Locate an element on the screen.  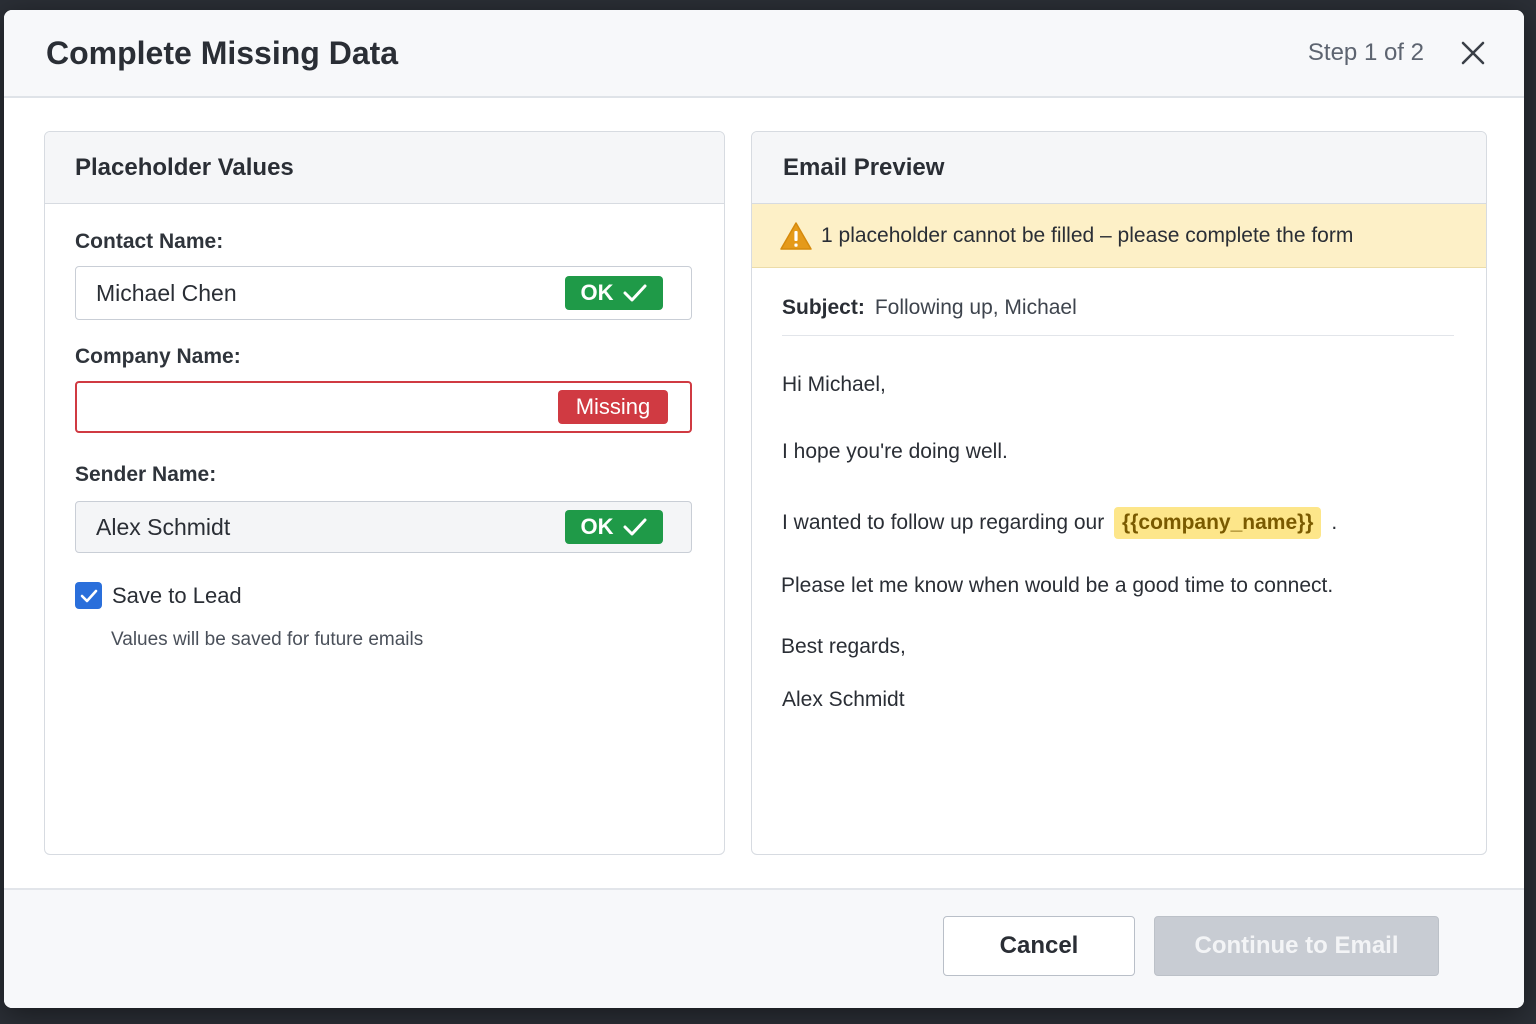
sender-name-field: Alex Schmidt OK is located at coordinates (383, 527).